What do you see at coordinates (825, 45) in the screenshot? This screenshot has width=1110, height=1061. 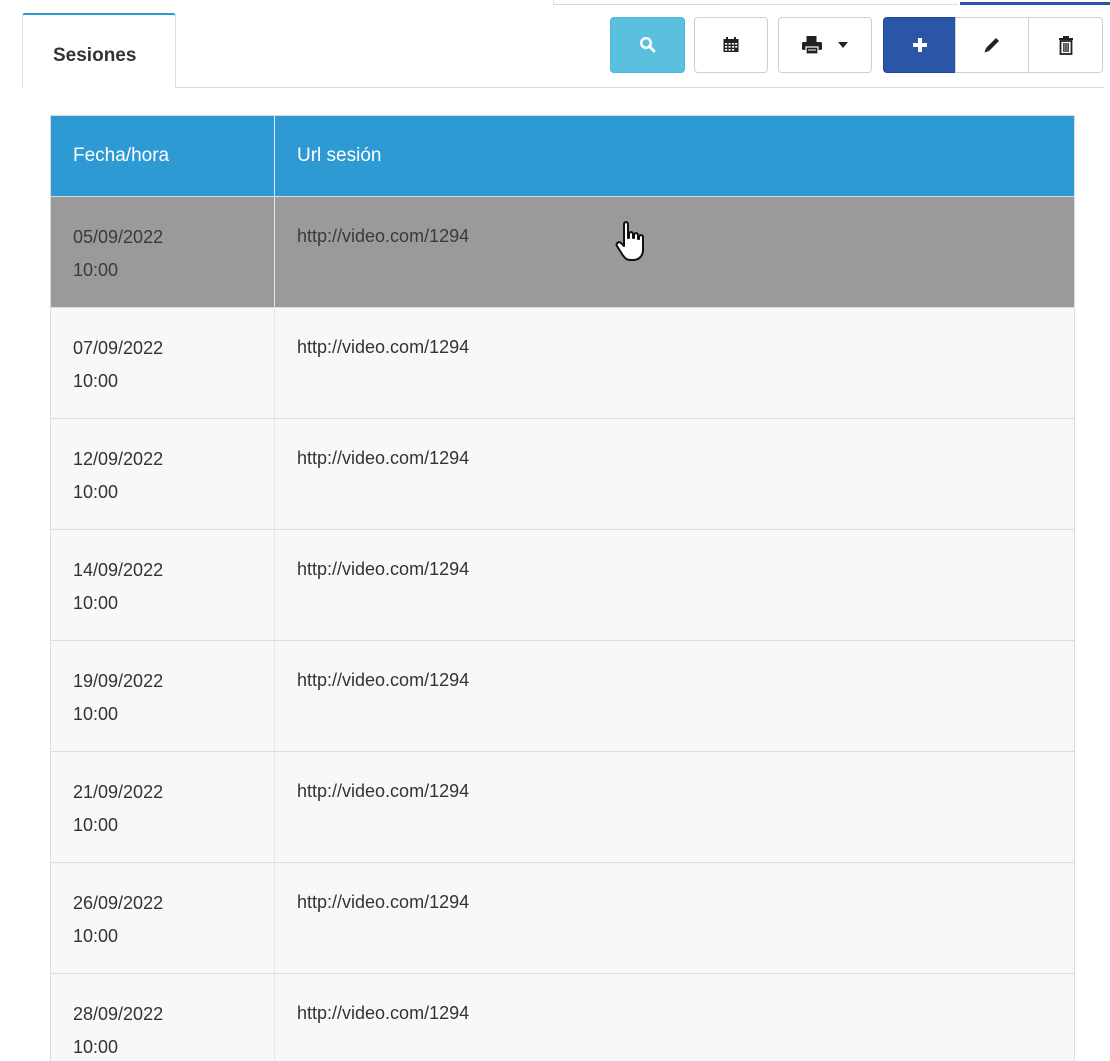 I see `print-dropdown-button` at bounding box center [825, 45].